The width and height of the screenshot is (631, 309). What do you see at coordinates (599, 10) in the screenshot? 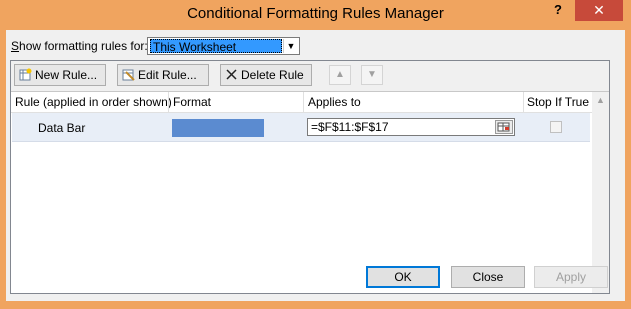
I see `window-close-button: ✕` at bounding box center [599, 10].